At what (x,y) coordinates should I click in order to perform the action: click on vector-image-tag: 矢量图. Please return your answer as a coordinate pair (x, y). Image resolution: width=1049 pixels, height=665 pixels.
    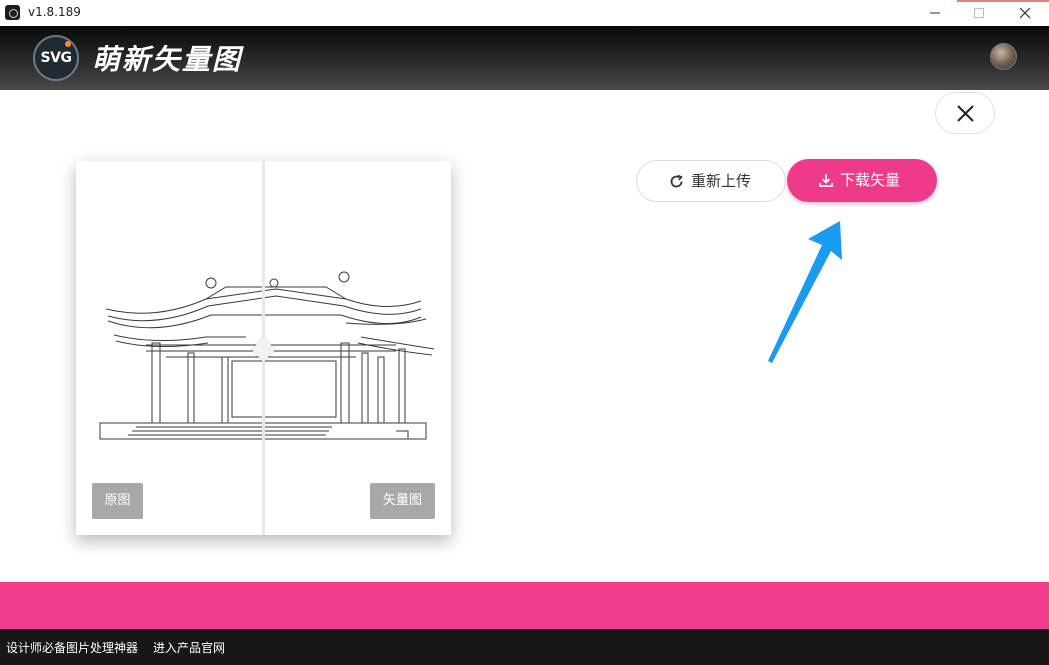
    Looking at the image, I should click on (402, 501).